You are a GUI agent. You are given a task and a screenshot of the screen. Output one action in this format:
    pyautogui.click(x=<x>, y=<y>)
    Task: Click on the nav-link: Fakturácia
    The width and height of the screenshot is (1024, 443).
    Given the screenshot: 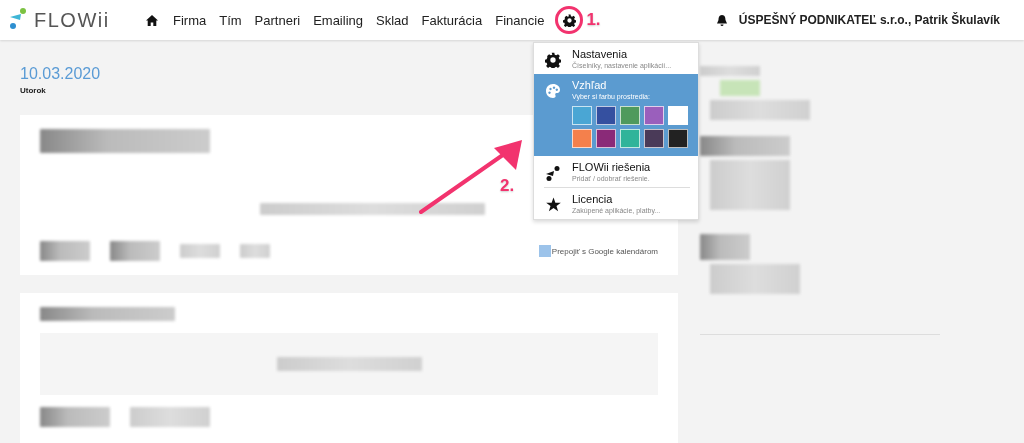 What is the action you would take?
    pyautogui.click(x=452, y=20)
    